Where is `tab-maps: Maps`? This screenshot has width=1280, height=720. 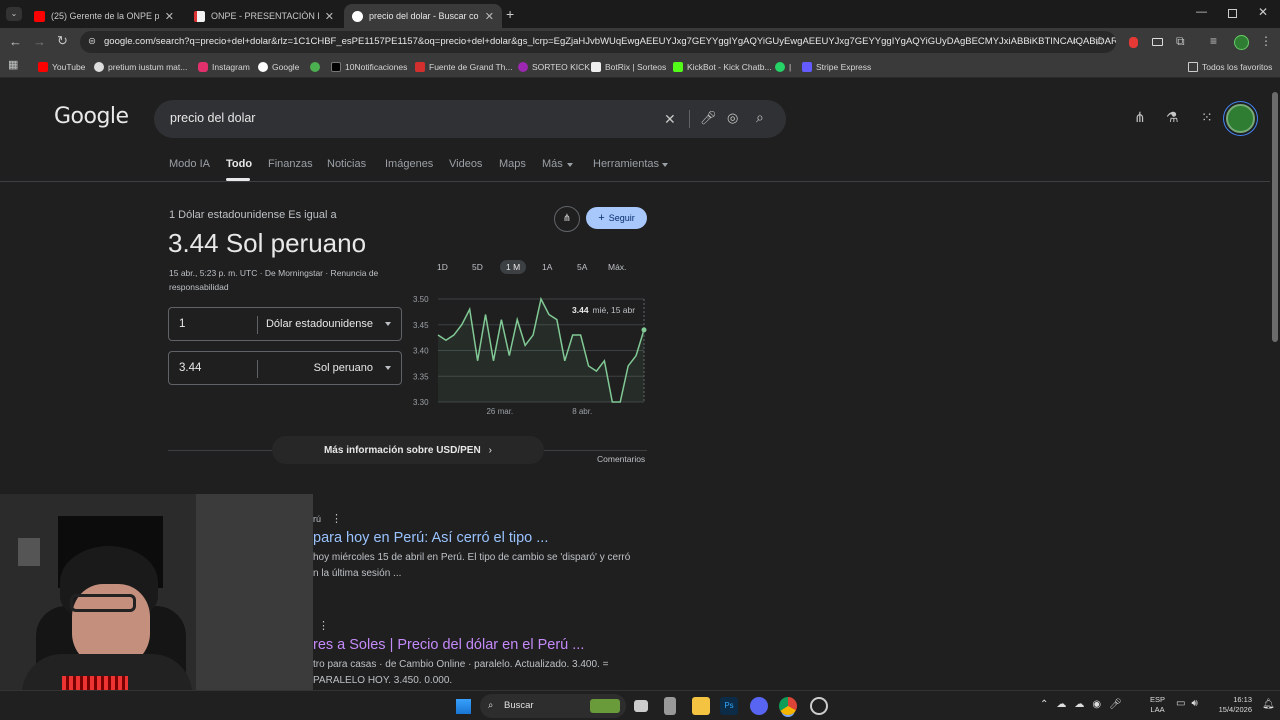 tab-maps: Maps is located at coordinates (512, 164).